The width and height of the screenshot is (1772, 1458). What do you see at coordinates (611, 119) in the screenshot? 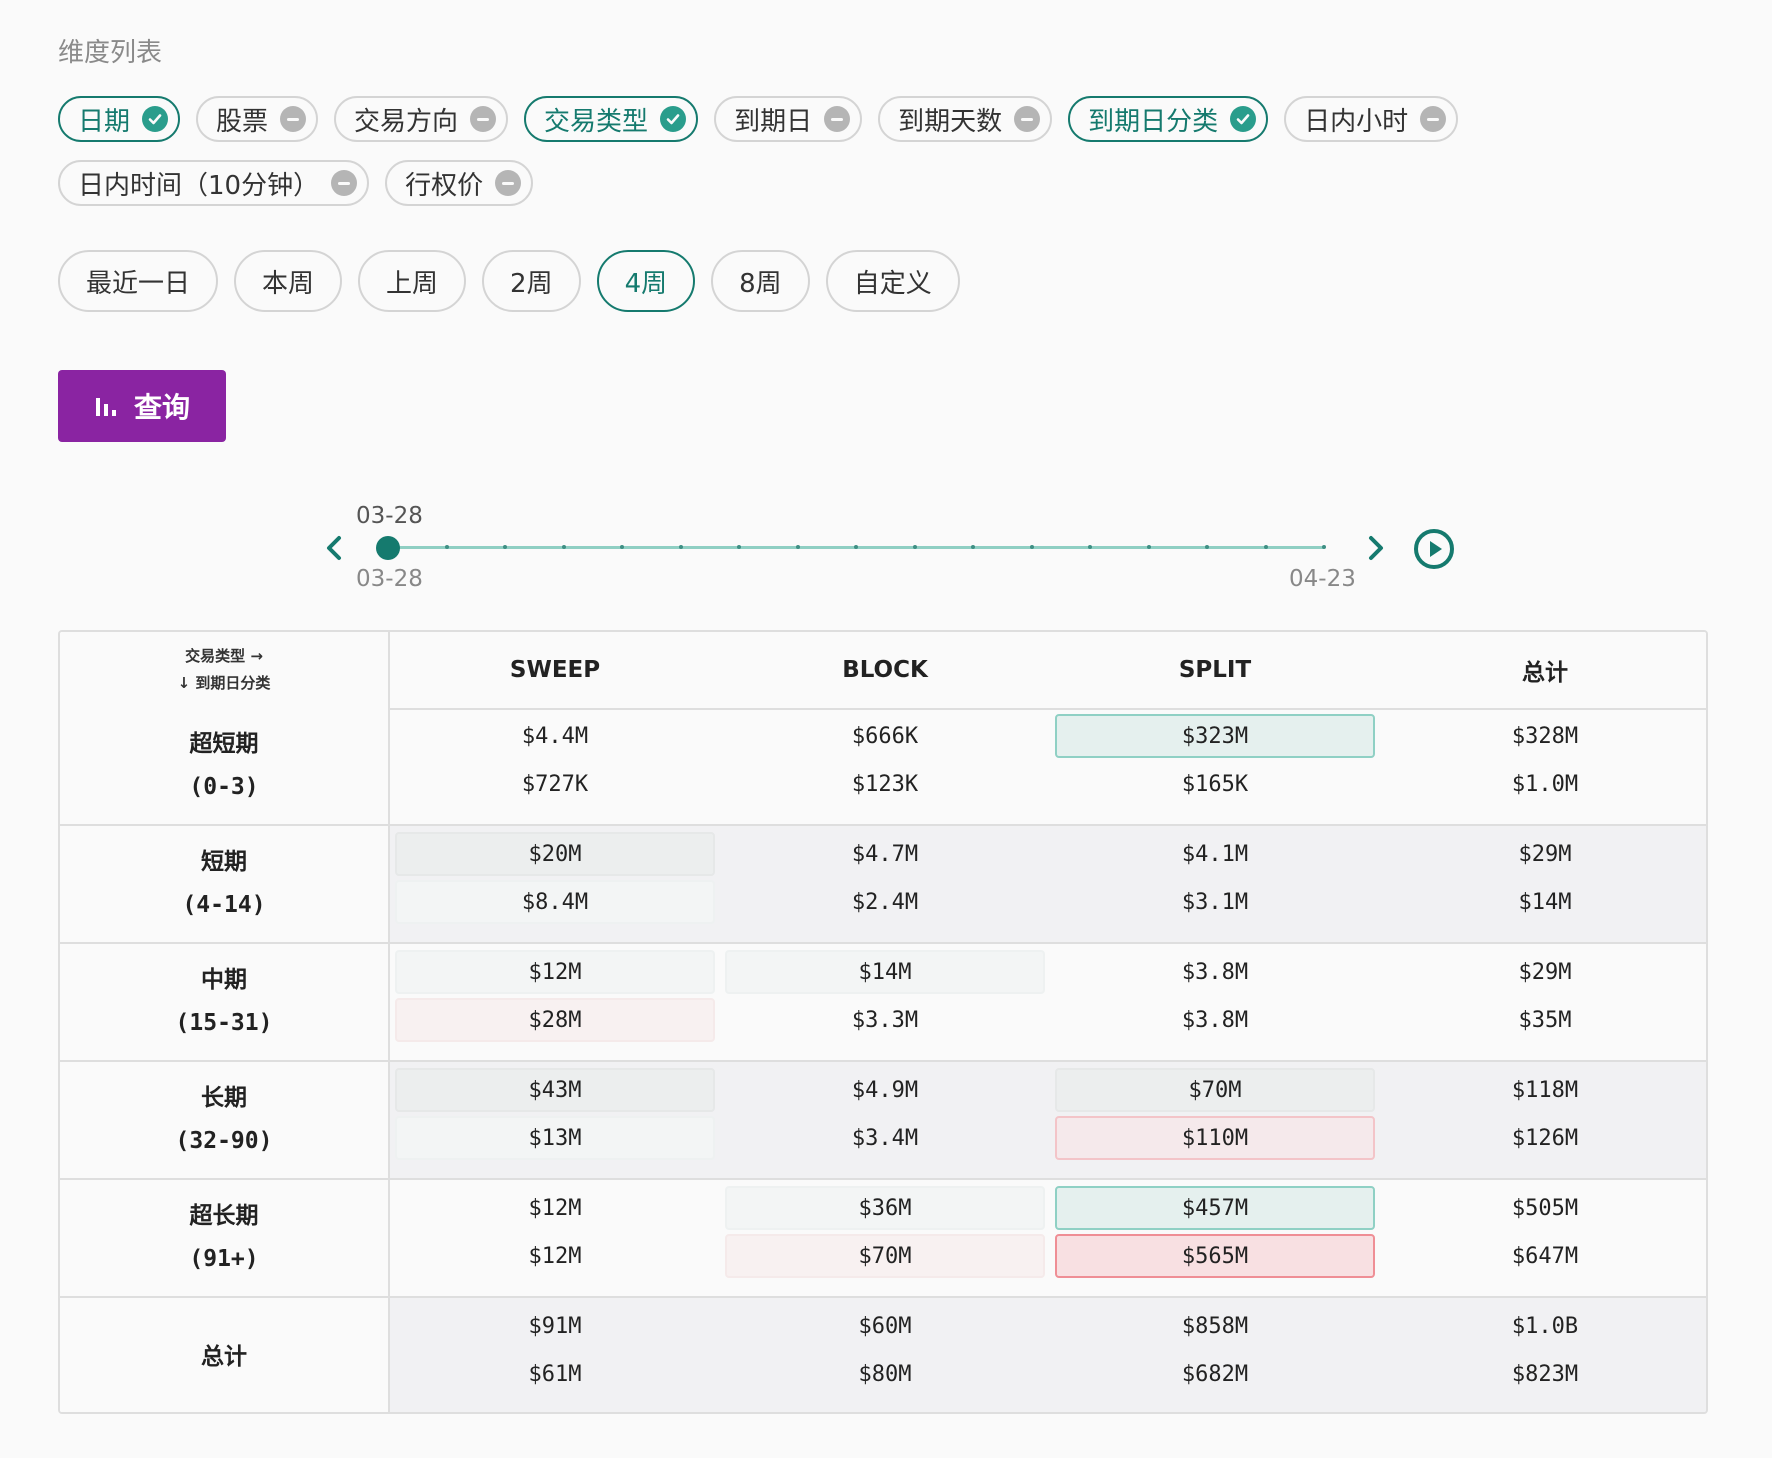
I see `dimension-chip: 交易类型` at bounding box center [611, 119].